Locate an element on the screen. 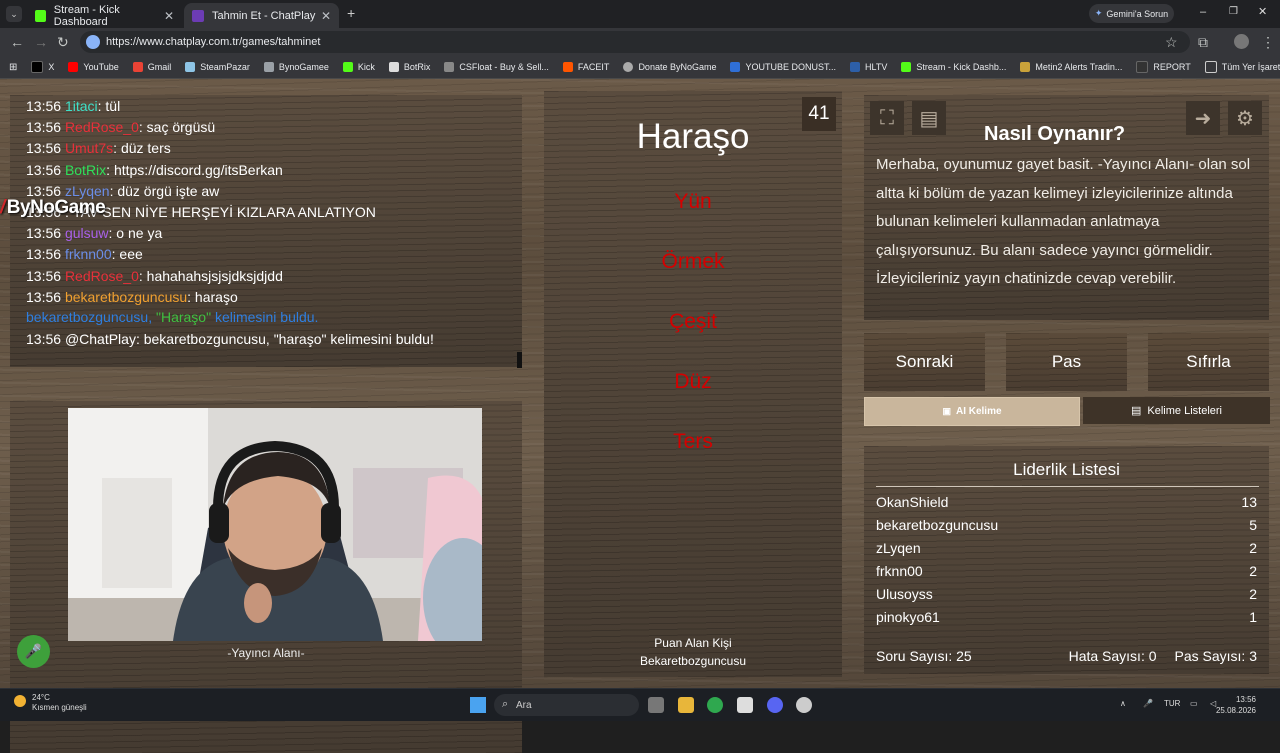 The image size is (1280, 753). apps-icon: ⊞ is located at coordinates (13, 67).